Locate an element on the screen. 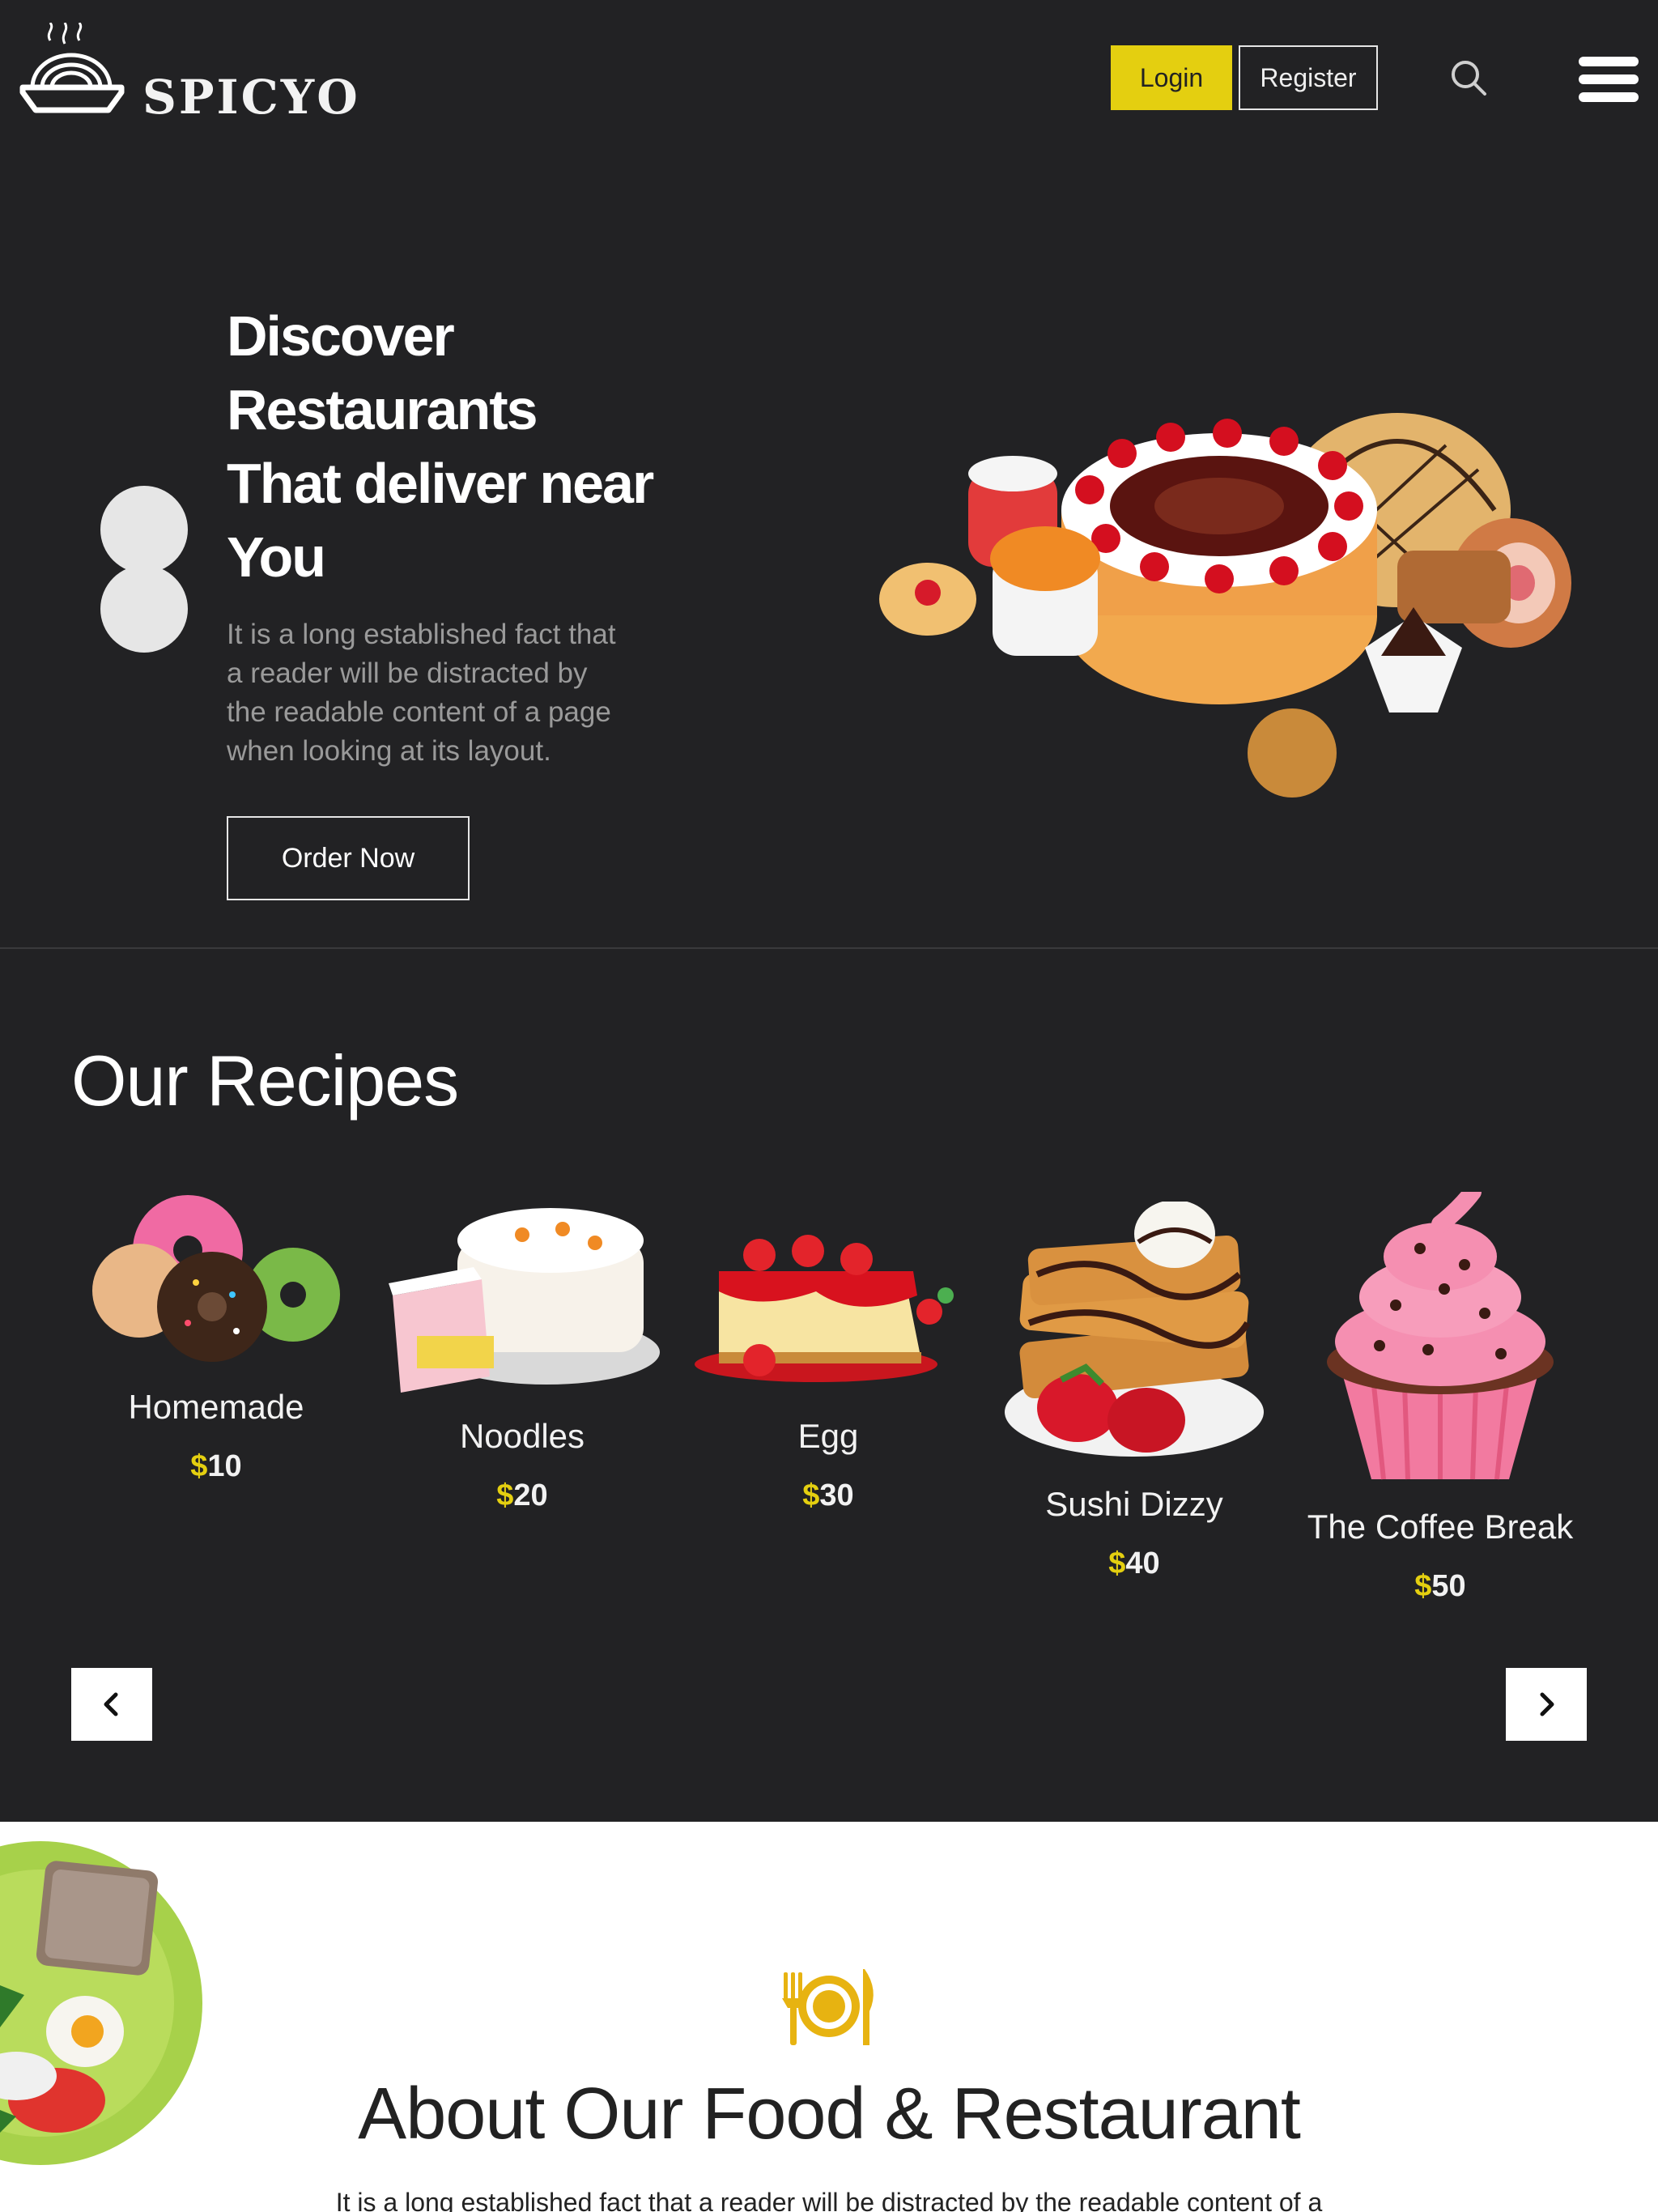  recipe-price: $40 is located at coordinates (1134, 1563).